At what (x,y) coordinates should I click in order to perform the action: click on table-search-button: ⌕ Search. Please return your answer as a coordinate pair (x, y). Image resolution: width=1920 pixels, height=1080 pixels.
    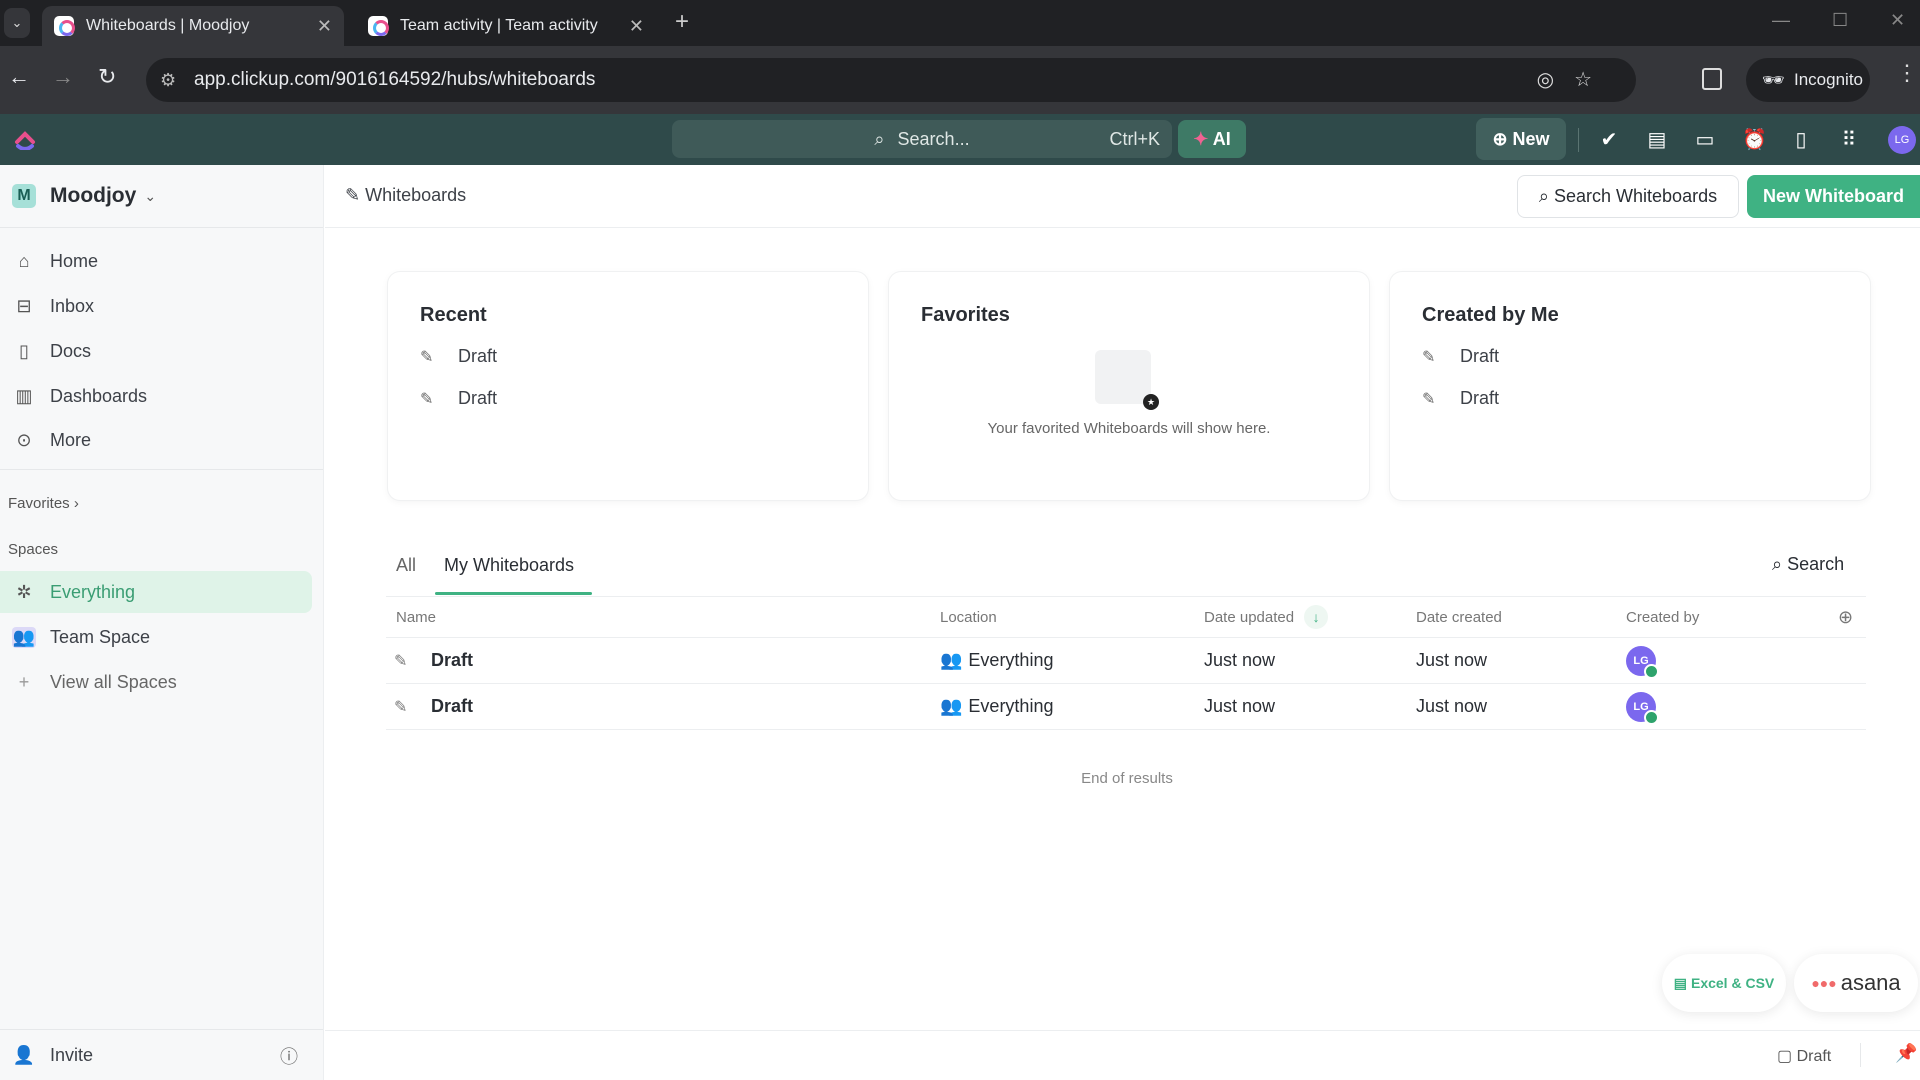
    Looking at the image, I should click on (1808, 564).